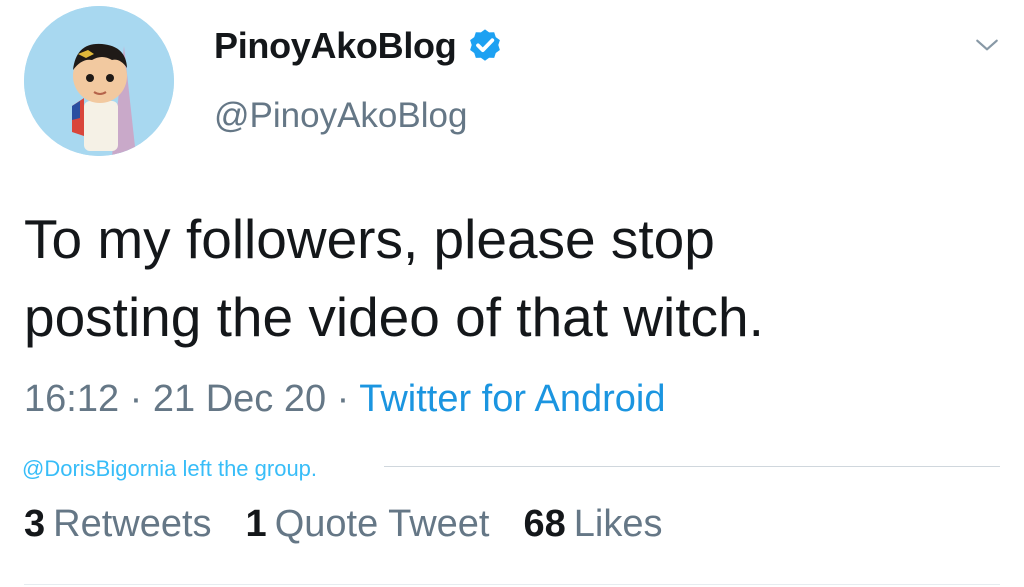  Describe the element at coordinates (692, 466) in the screenshot. I see `divider` at that location.